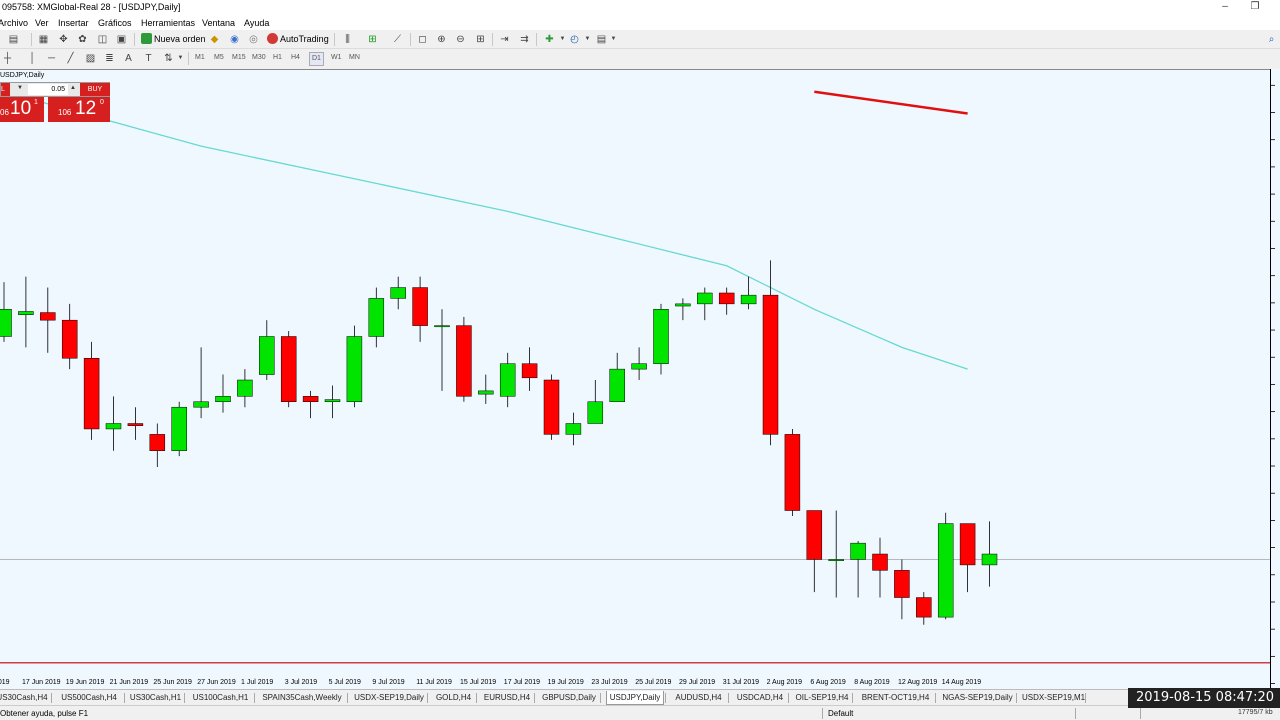  Describe the element at coordinates (48, 89) in the screenshot. I see `lot-size-input: 0.05` at that location.